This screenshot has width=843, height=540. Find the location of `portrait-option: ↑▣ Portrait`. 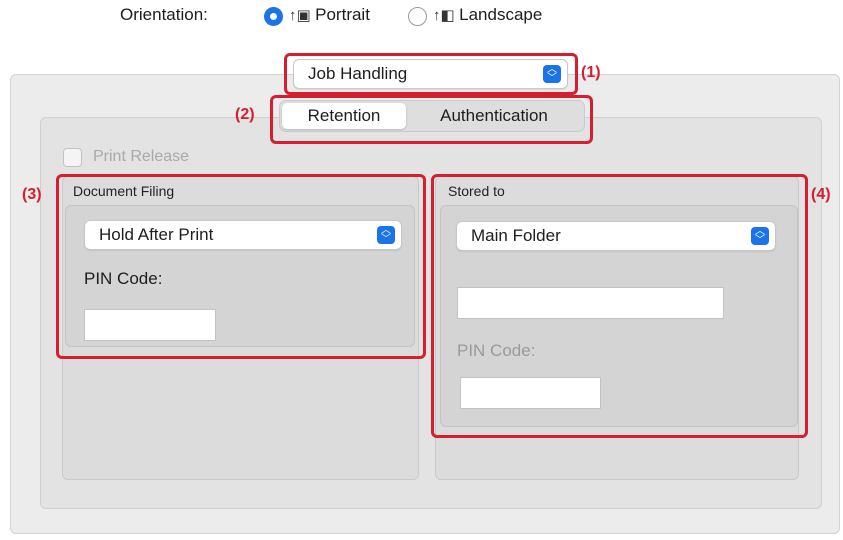

portrait-option: ↑▣ Portrait is located at coordinates (329, 15).